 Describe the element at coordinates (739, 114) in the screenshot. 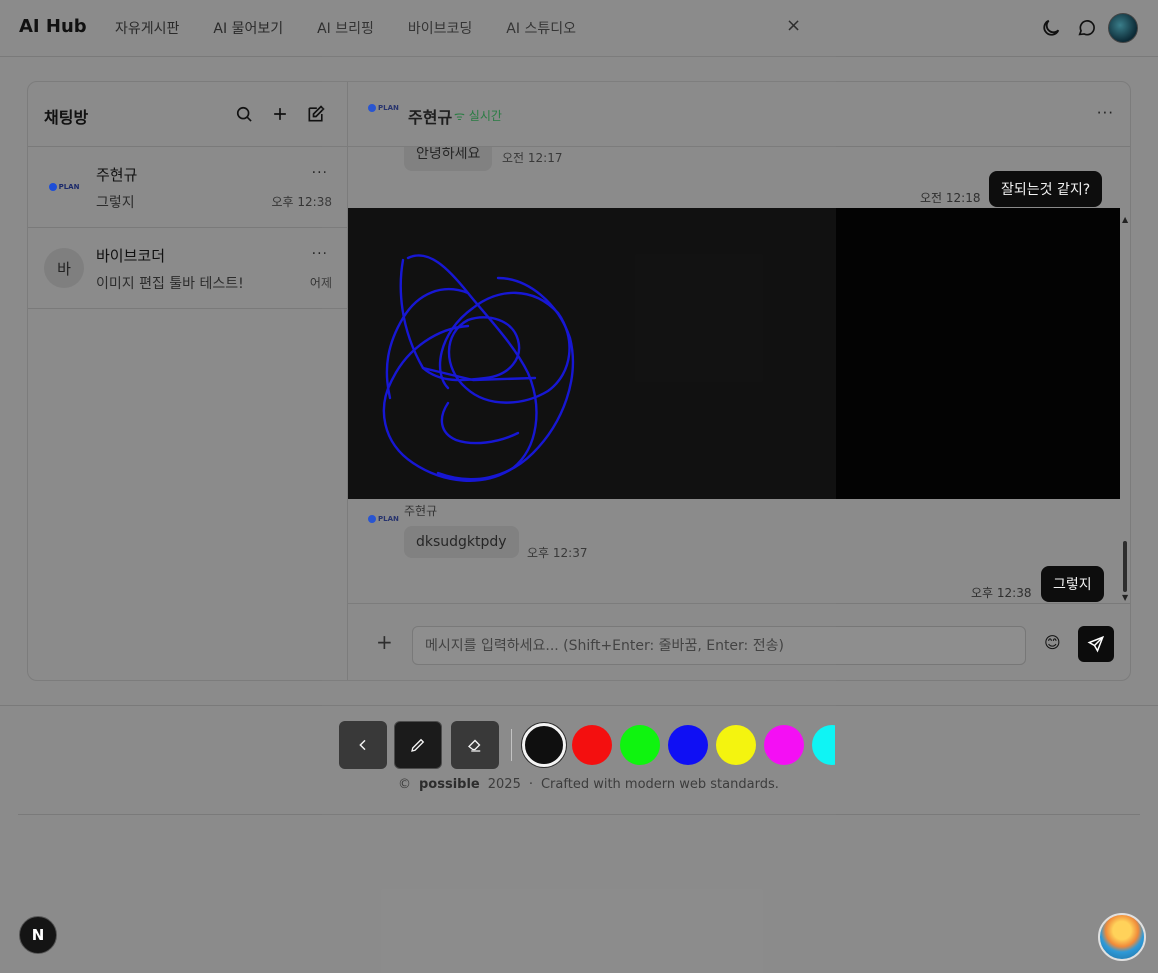

I see `chat-header: PLAN 주현규 ᯤ 실시간 ···` at that location.